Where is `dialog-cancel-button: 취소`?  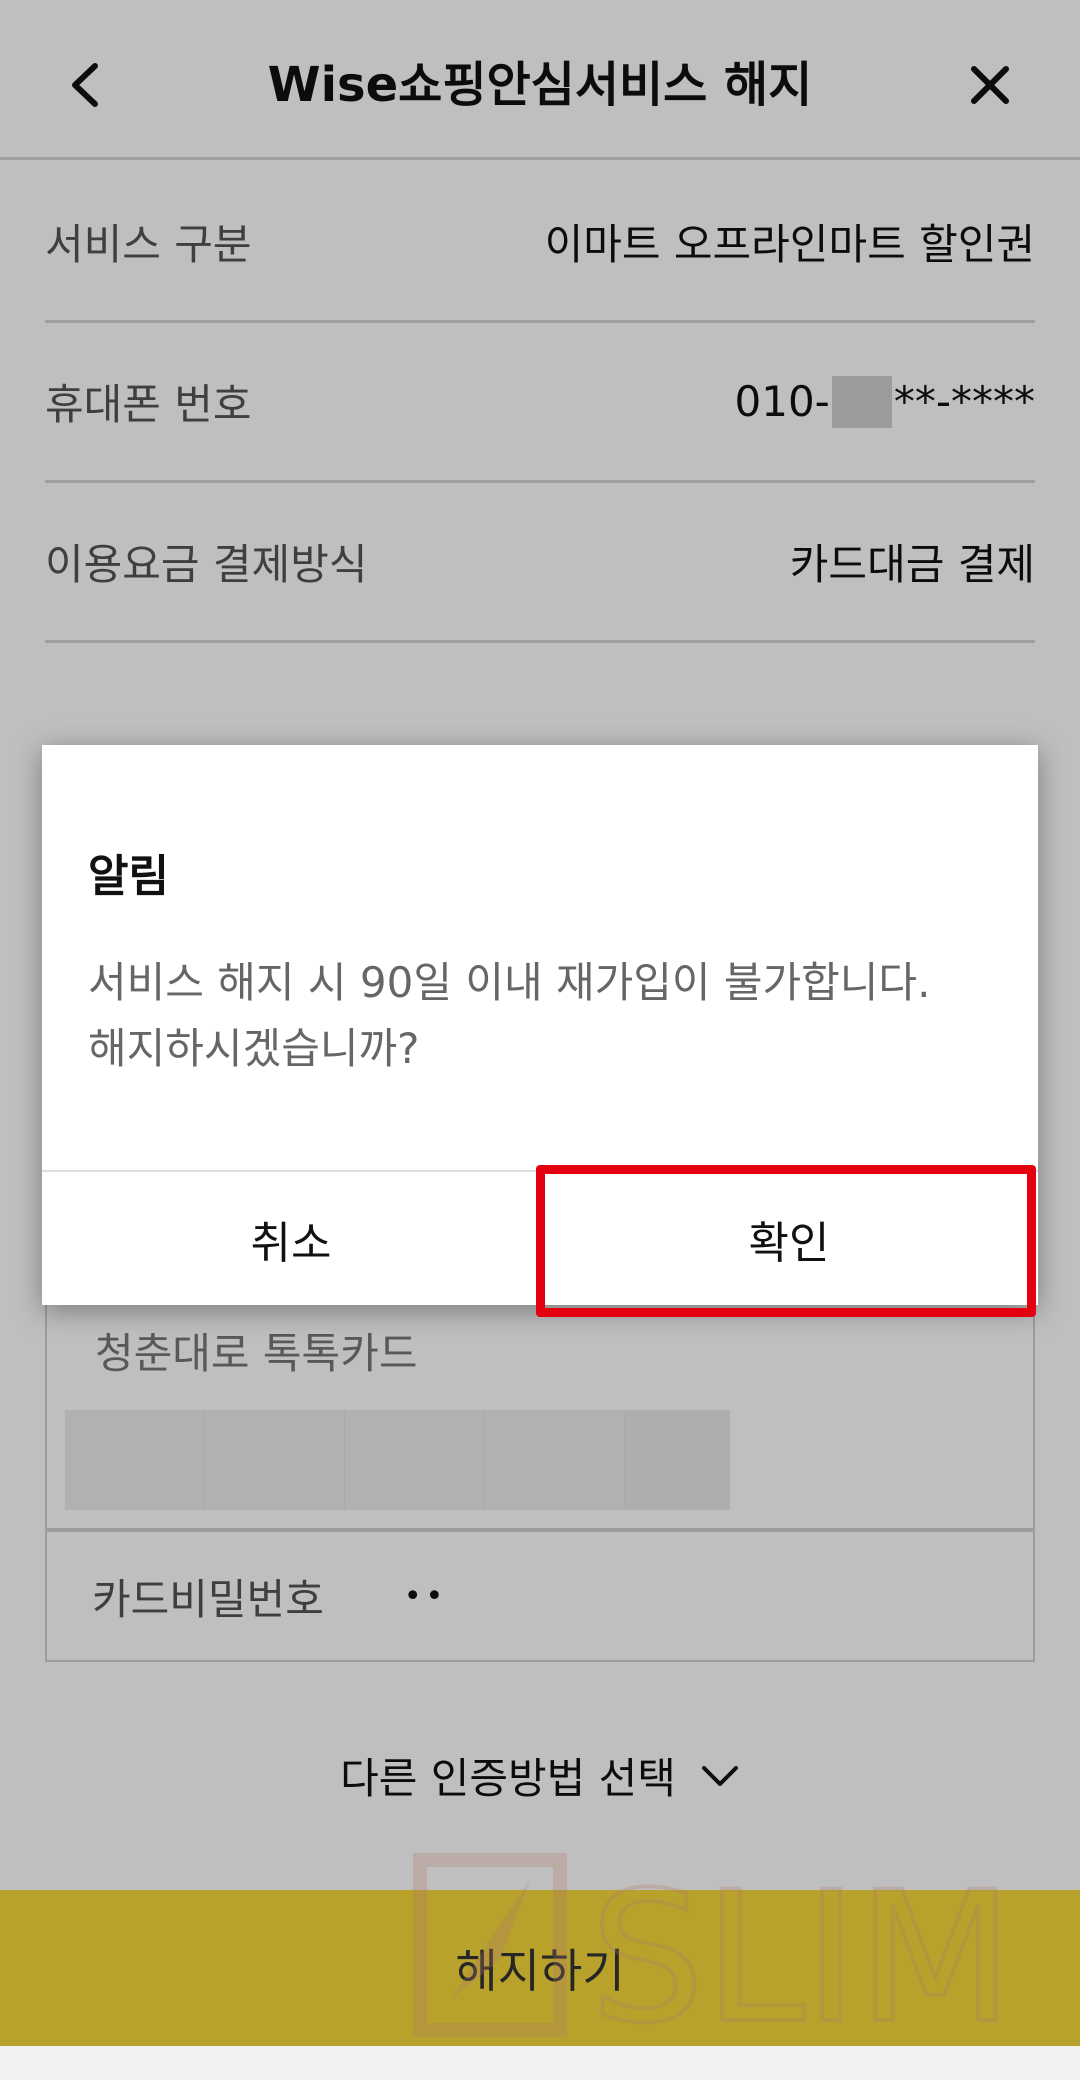
dialog-cancel-button: 취소 is located at coordinates (291, 1238).